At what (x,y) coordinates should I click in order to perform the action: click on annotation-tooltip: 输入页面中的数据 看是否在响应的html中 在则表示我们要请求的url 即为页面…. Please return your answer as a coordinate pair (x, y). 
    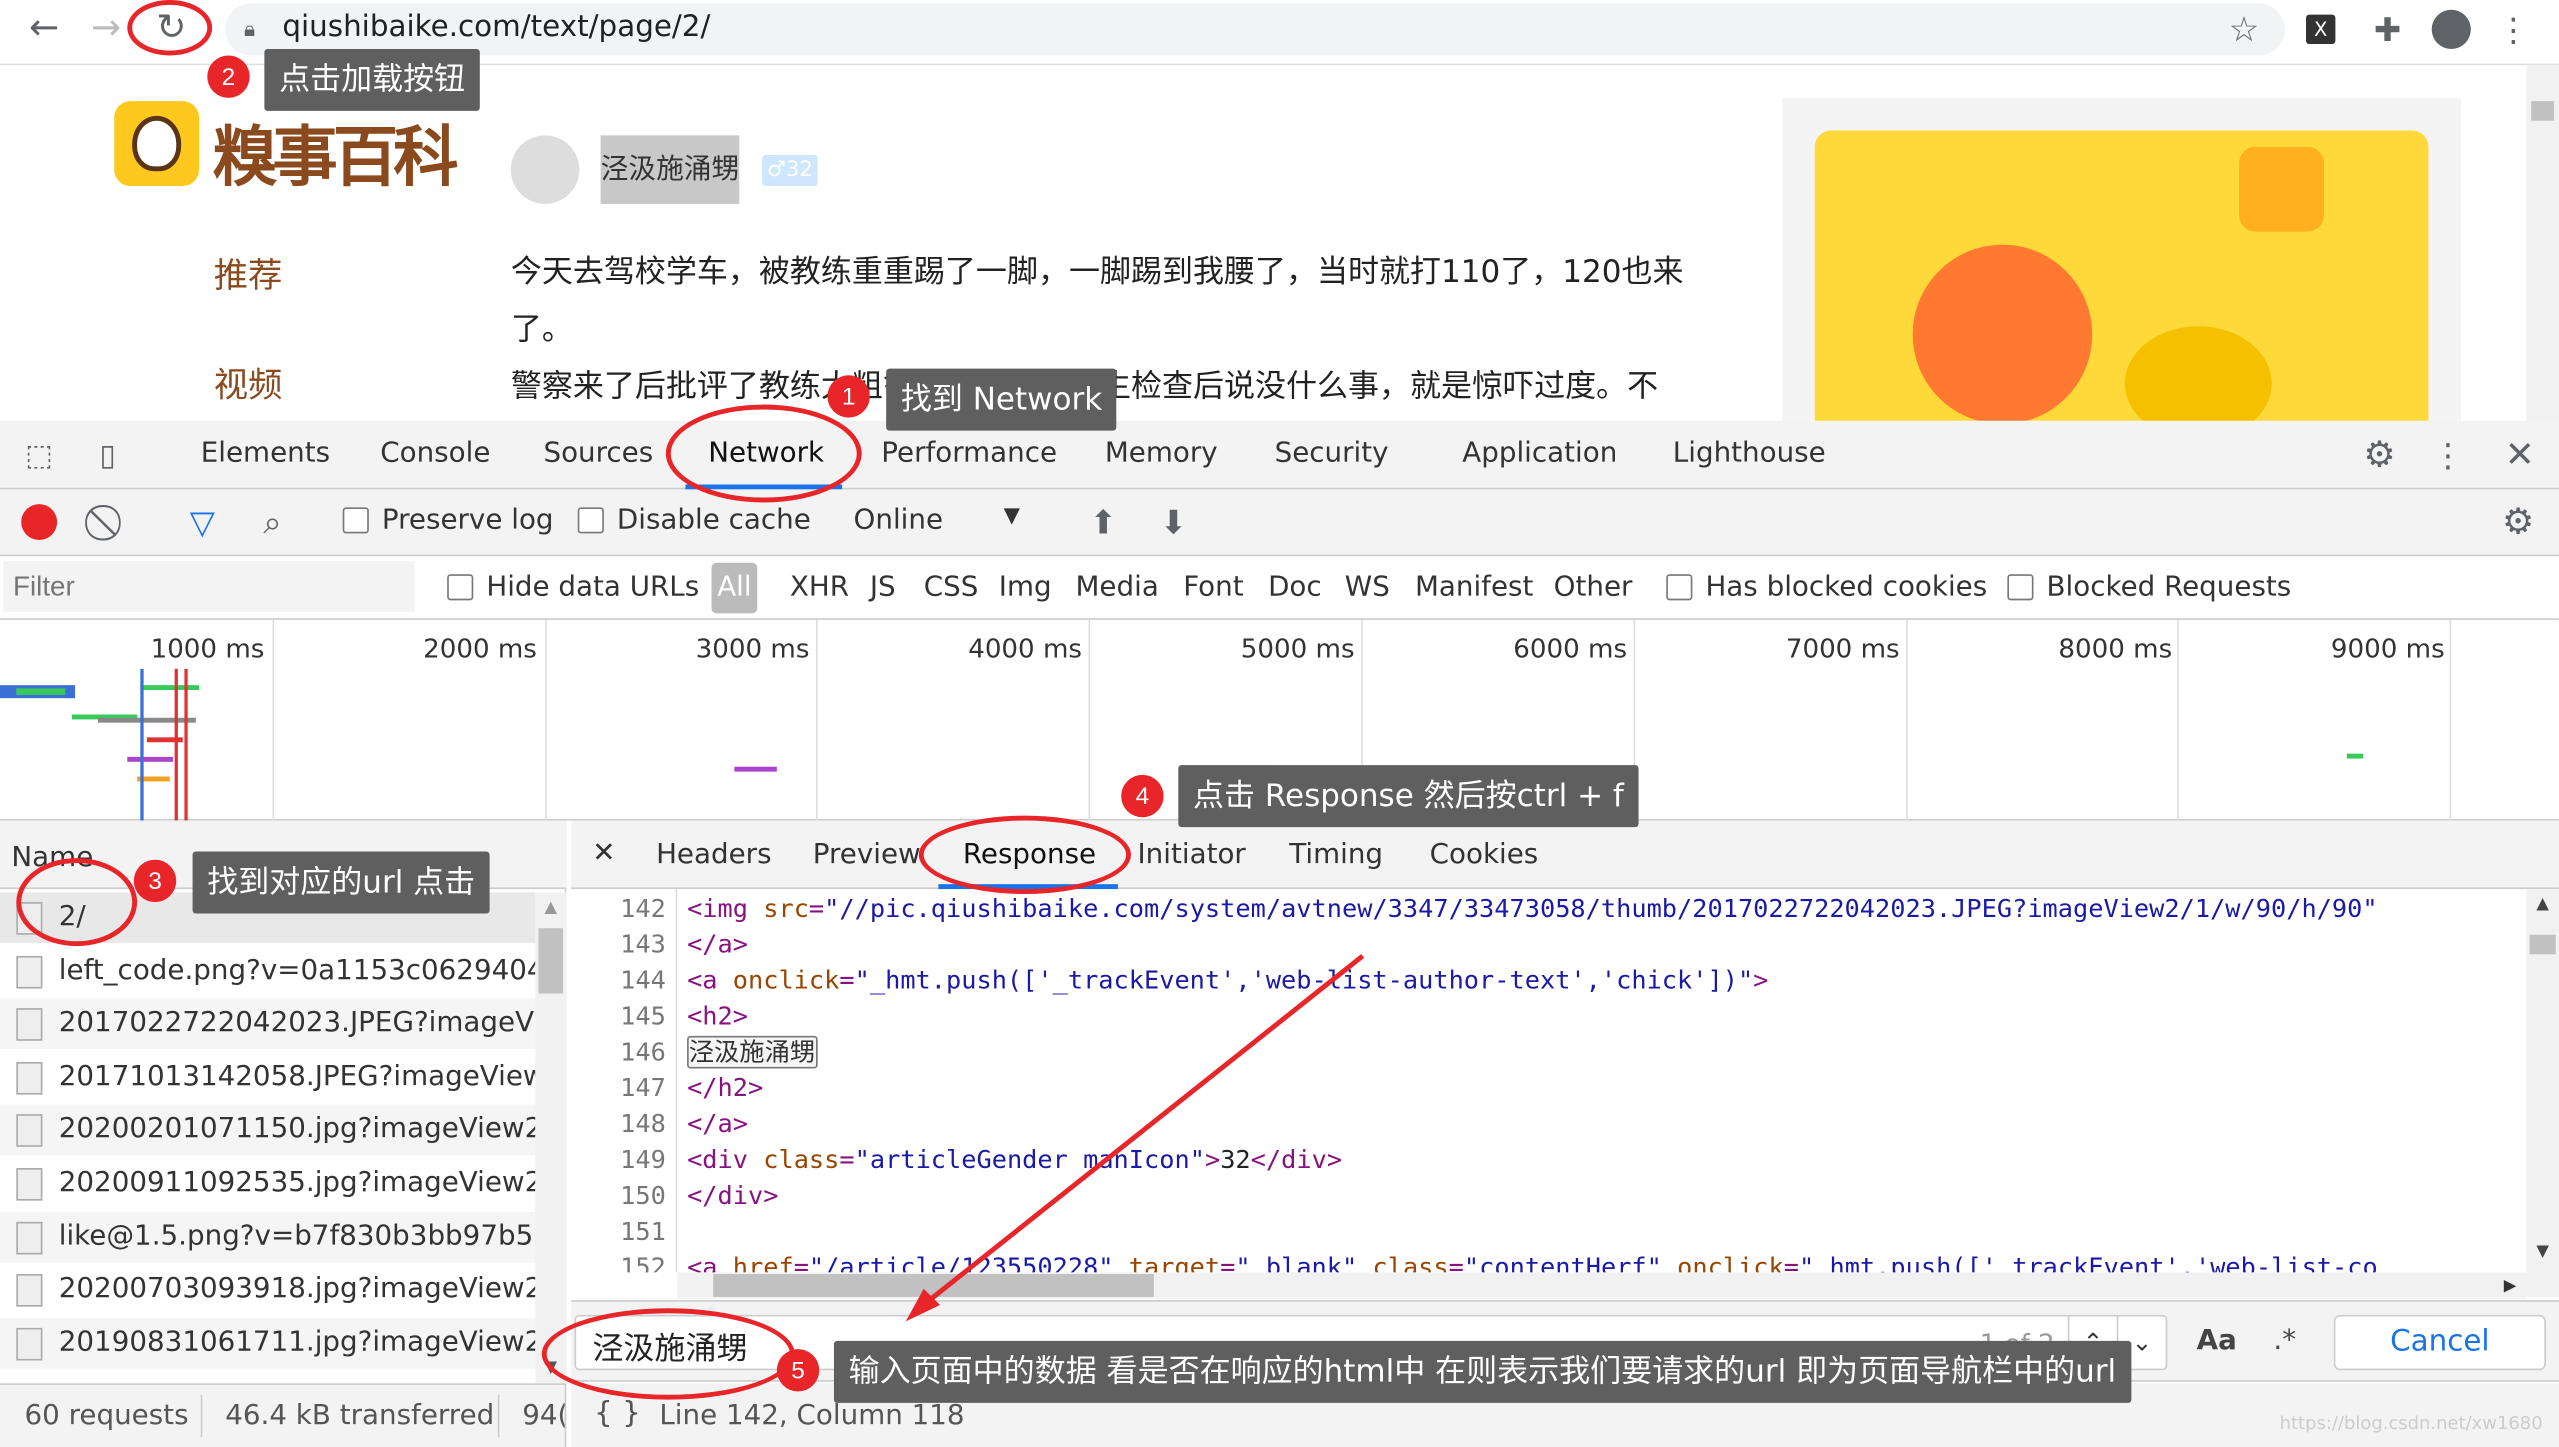
    Looking at the image, I should click on (1482, 1371).